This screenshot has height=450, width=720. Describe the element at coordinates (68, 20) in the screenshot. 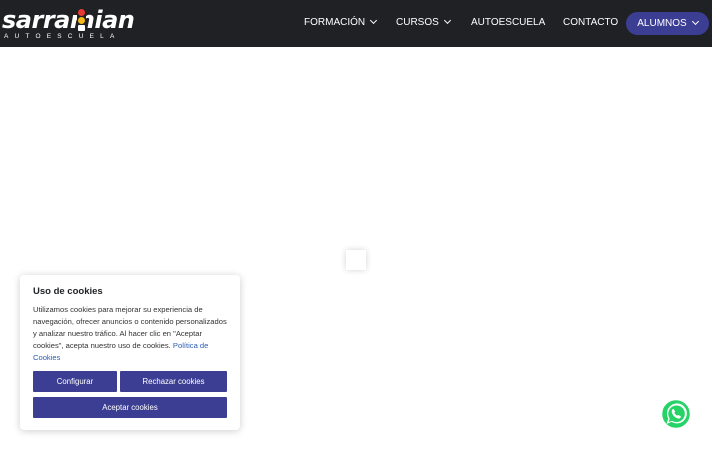

I see `logo-text: sarramian` at that location.